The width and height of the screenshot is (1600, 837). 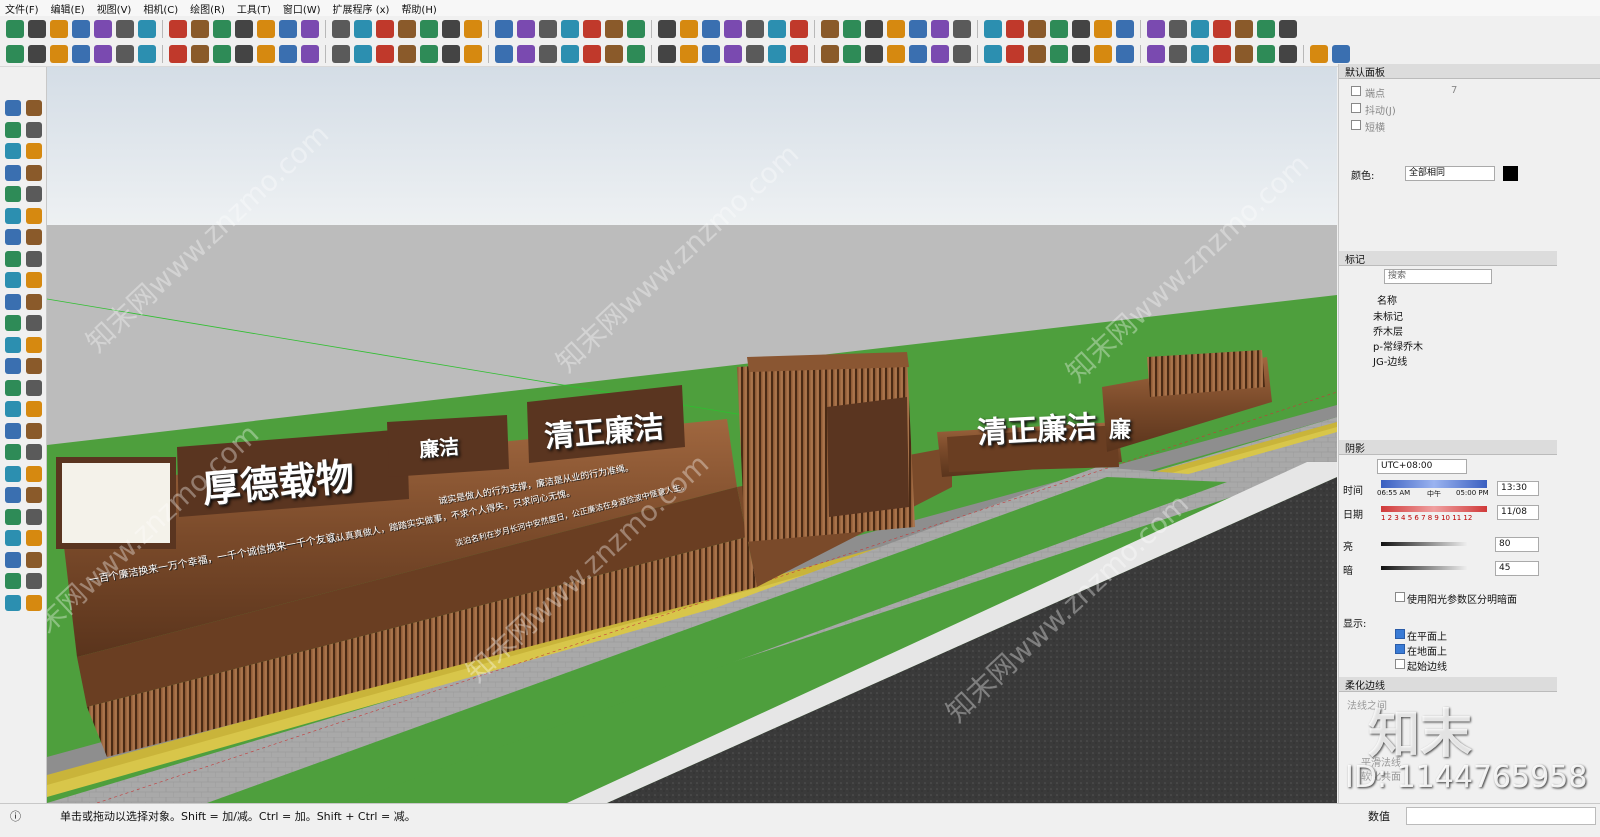 I want to click on default-panel-header: 默认面板, so click(x=1469, y=71).